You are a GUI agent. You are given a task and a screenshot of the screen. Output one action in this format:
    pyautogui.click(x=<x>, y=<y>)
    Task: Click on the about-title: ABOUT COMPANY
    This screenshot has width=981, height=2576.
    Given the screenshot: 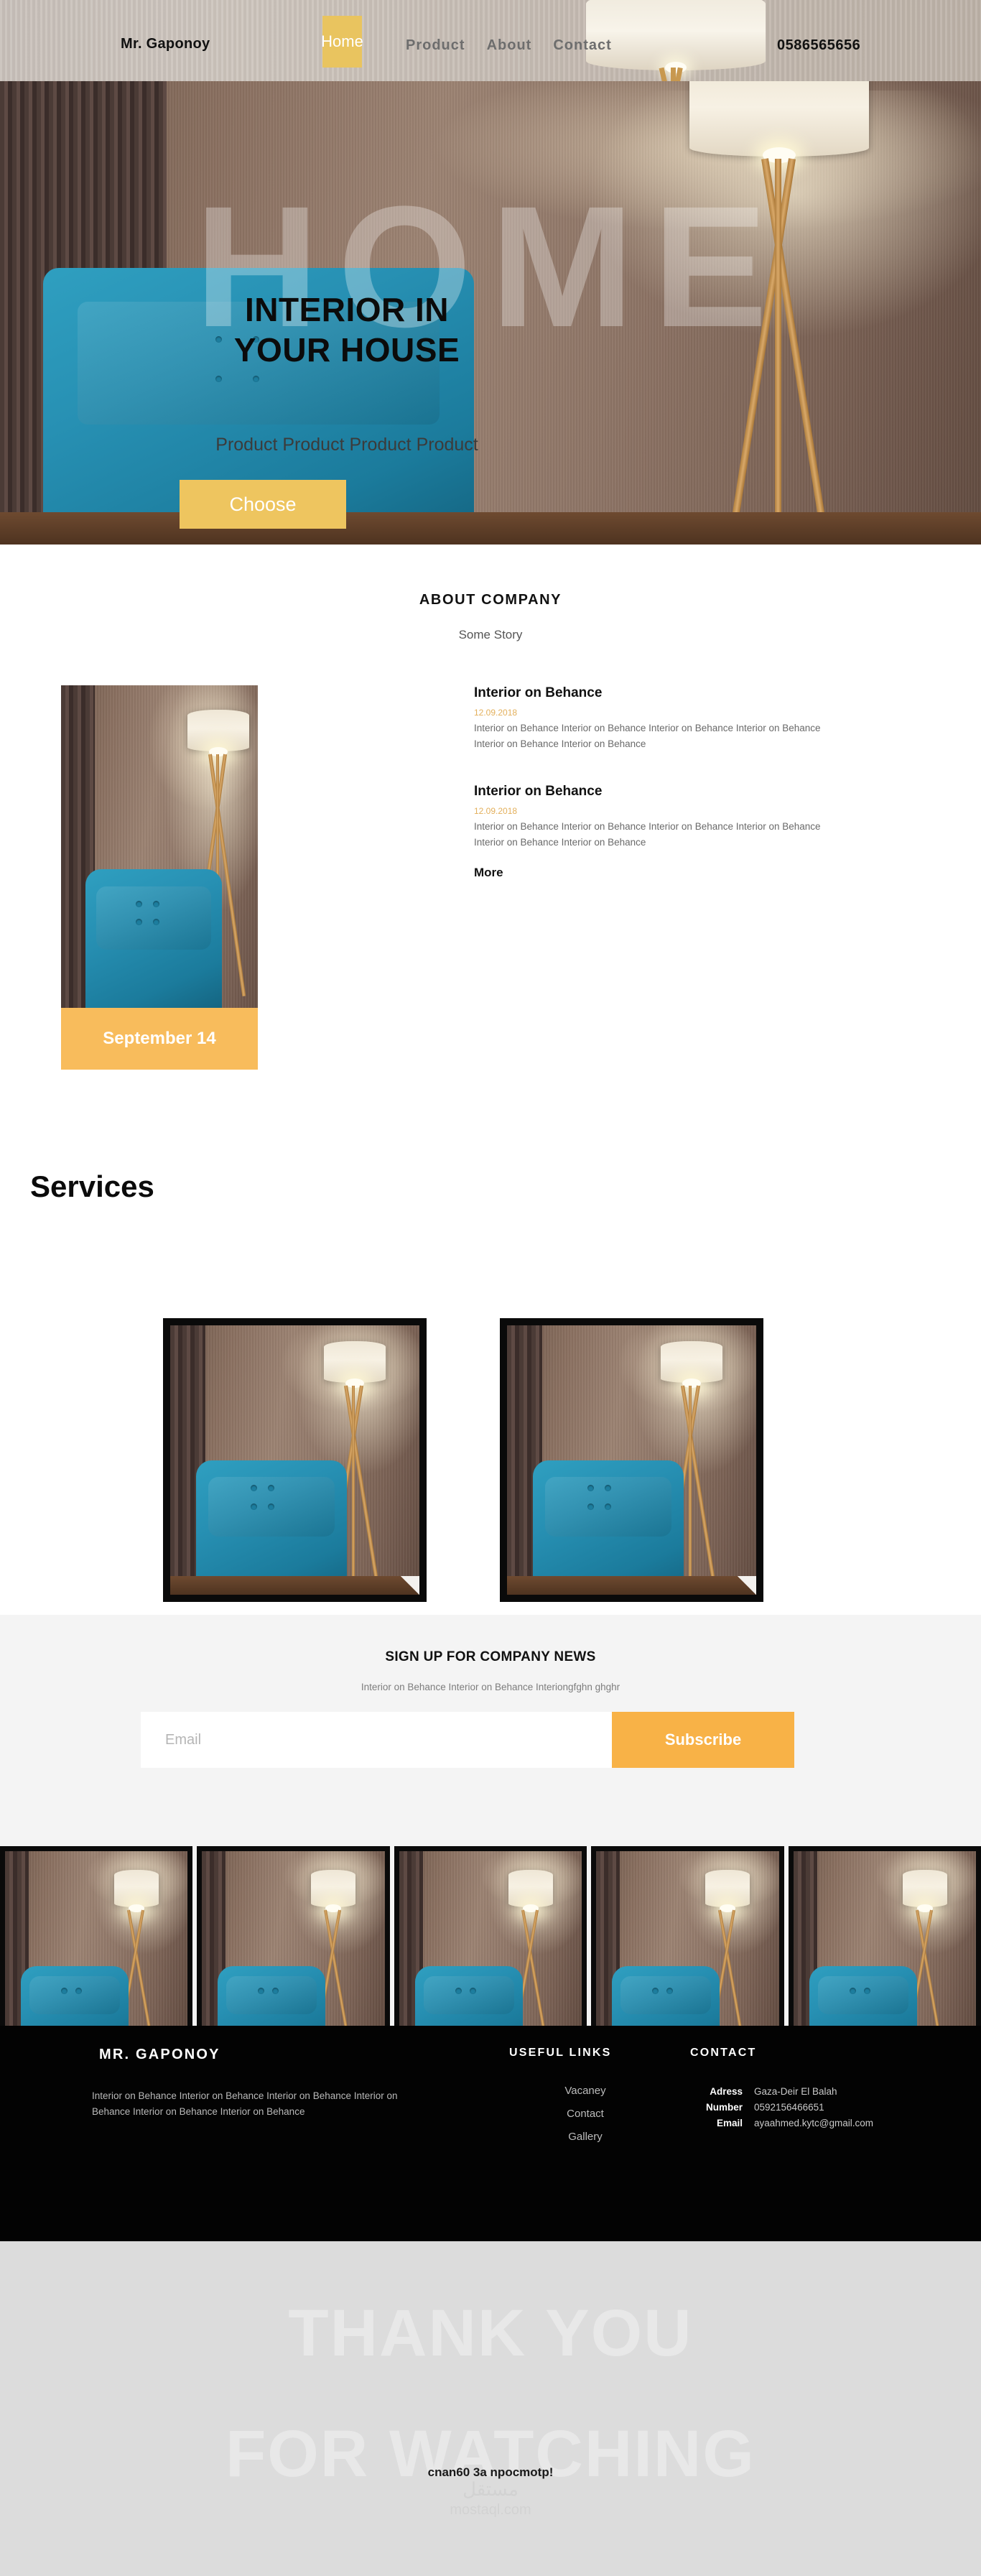 What is the action you would take?
    pyautogui.click(x=490, y=600)
    